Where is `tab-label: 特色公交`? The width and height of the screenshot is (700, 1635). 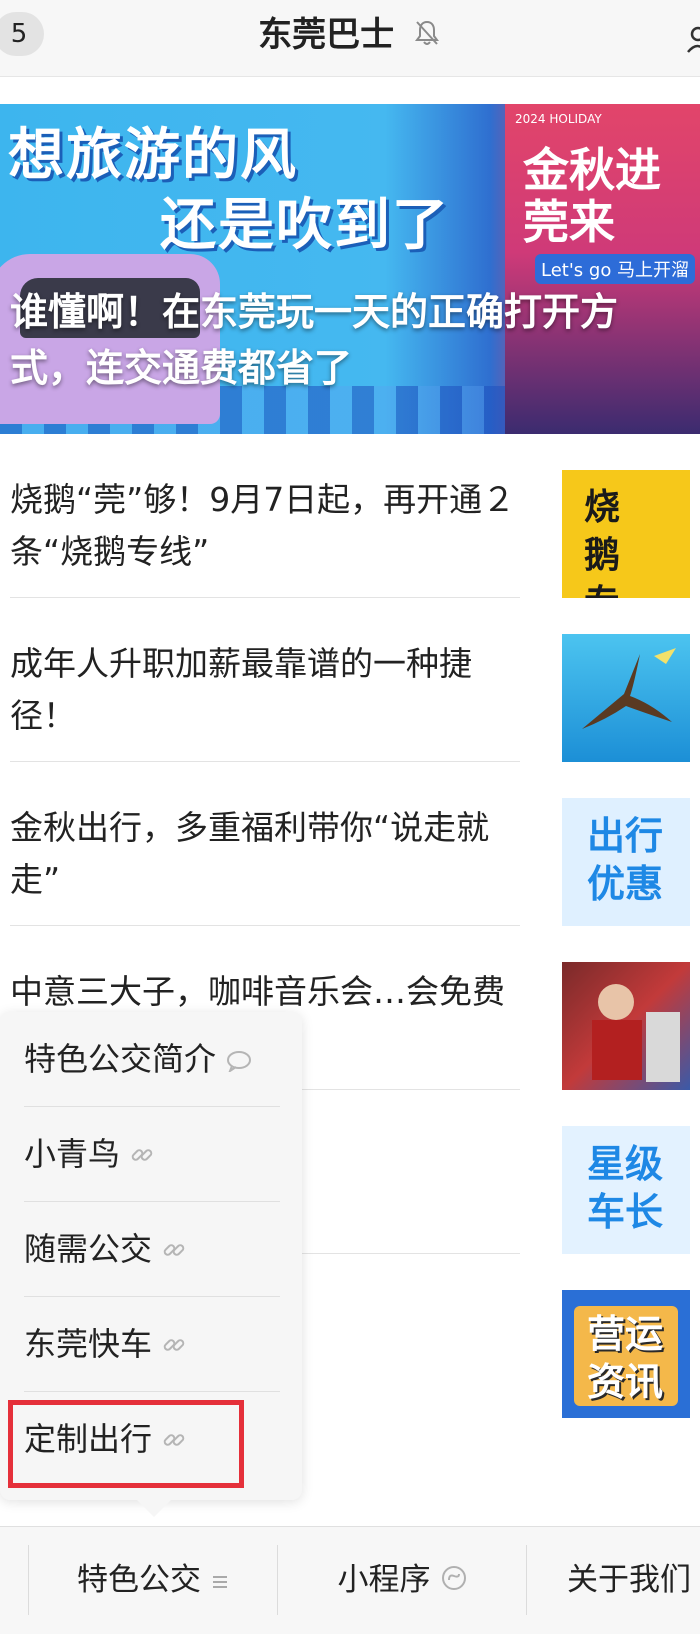
tab-label: 特色公交 is located at coordinates (139, 1580).